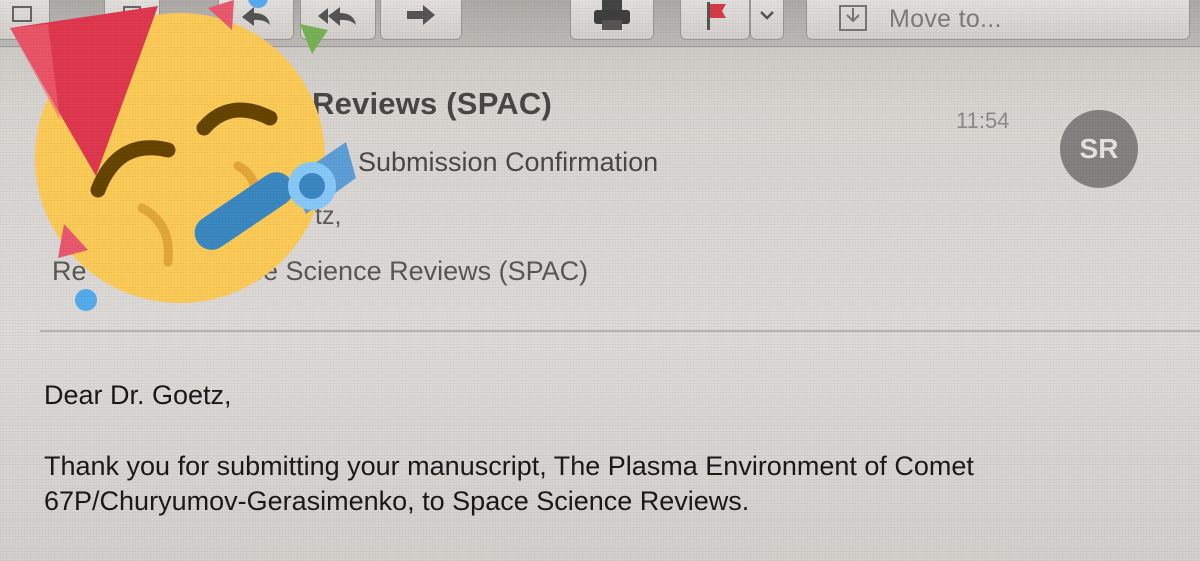  I want to click on forward-icon, so click(421, 15).